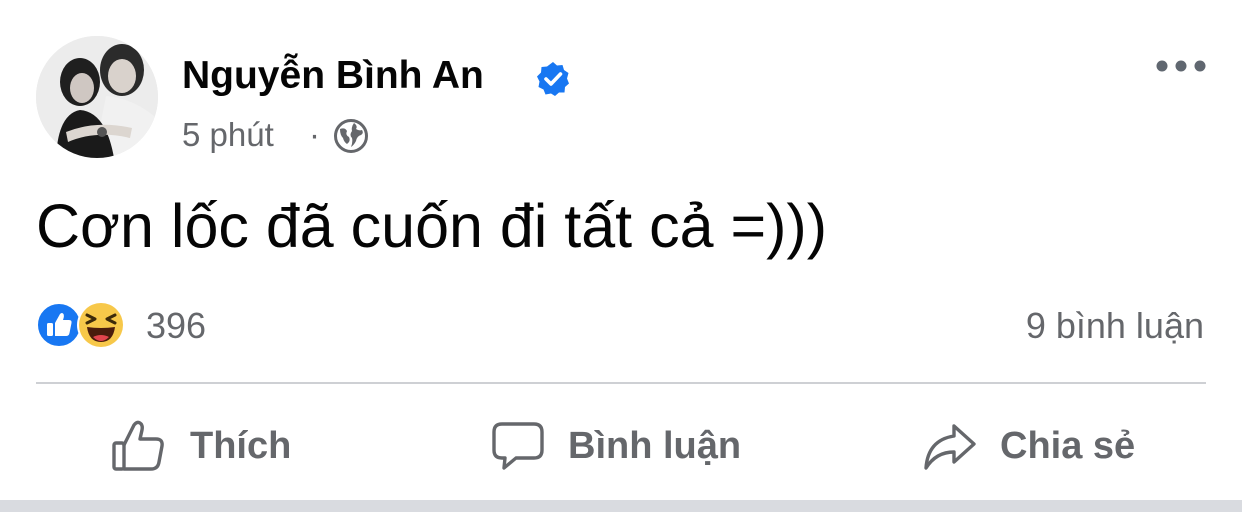 This screenshot has width=1242, height=512. I want to click on more-options-icon, so click(1181, 66).